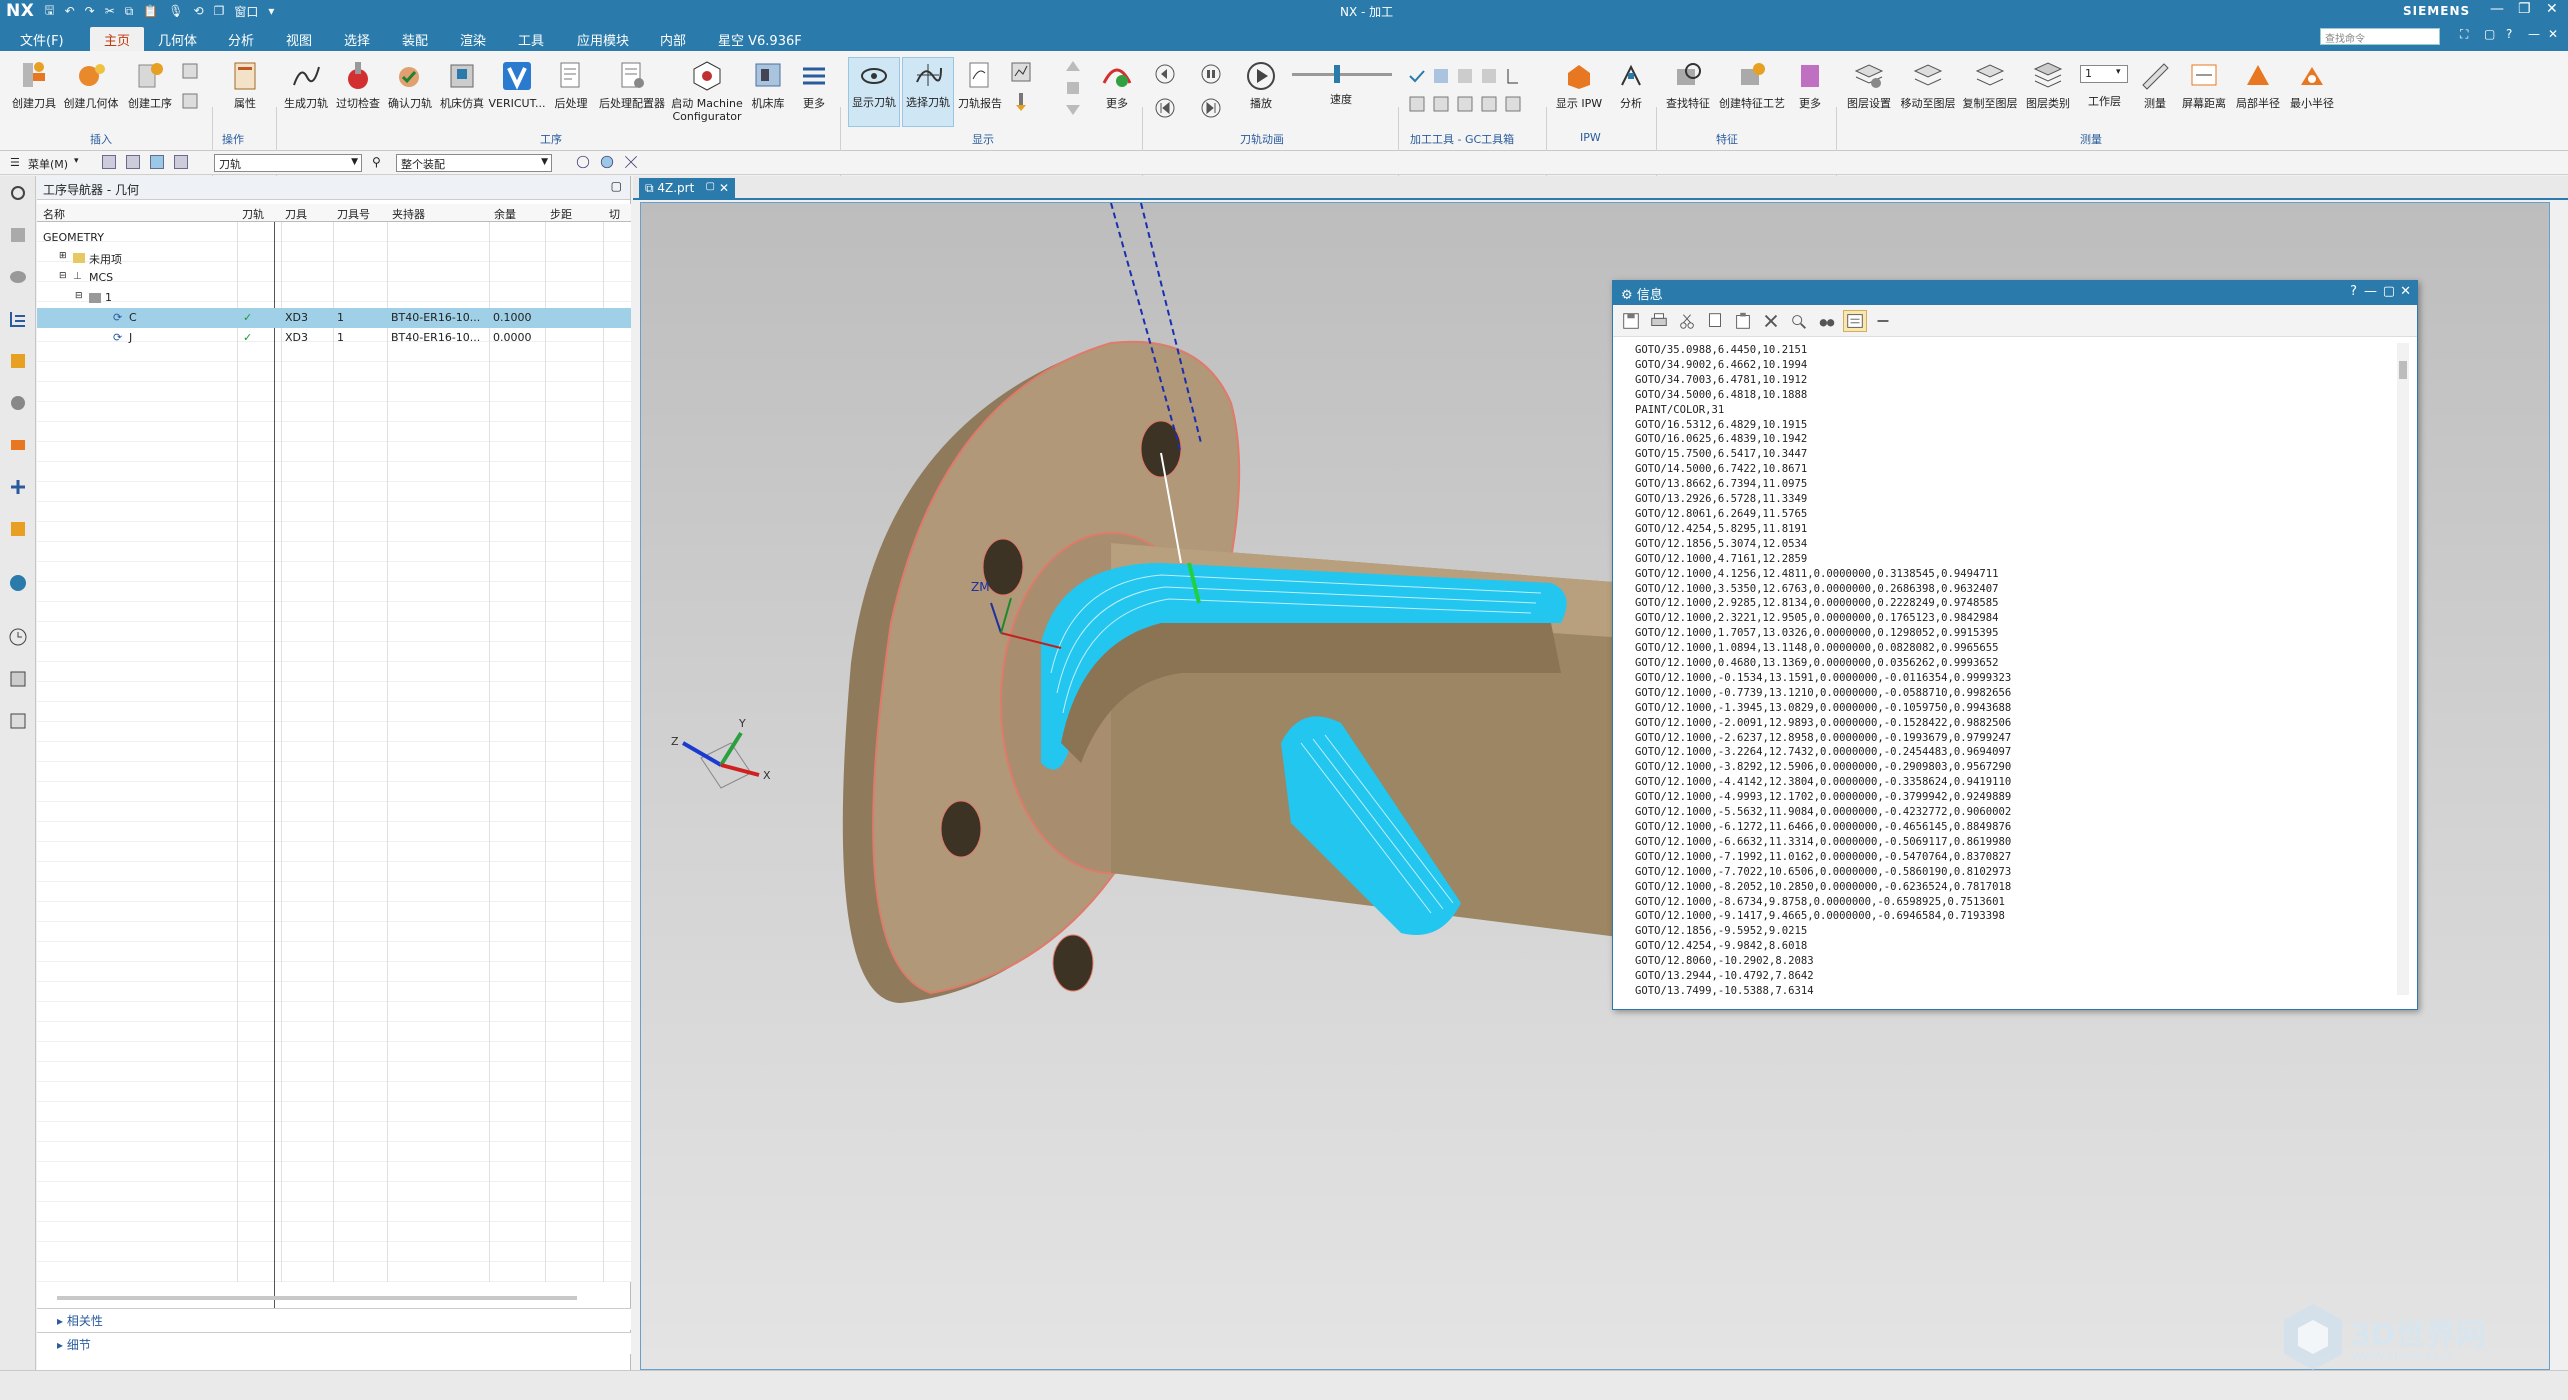  What do you see at coordinates (18, 583) in the screenshot?
I see `globe-icon` at bounding box center [18, 583].